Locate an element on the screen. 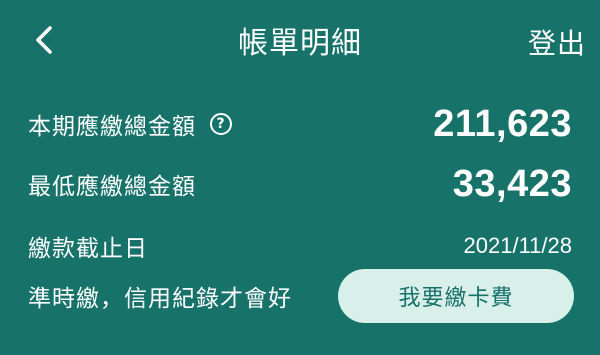 Image resolution: width=600 pixels, height=355 pixels. due-date-value: 2021/11/28 is located at coordinates (517, 245).